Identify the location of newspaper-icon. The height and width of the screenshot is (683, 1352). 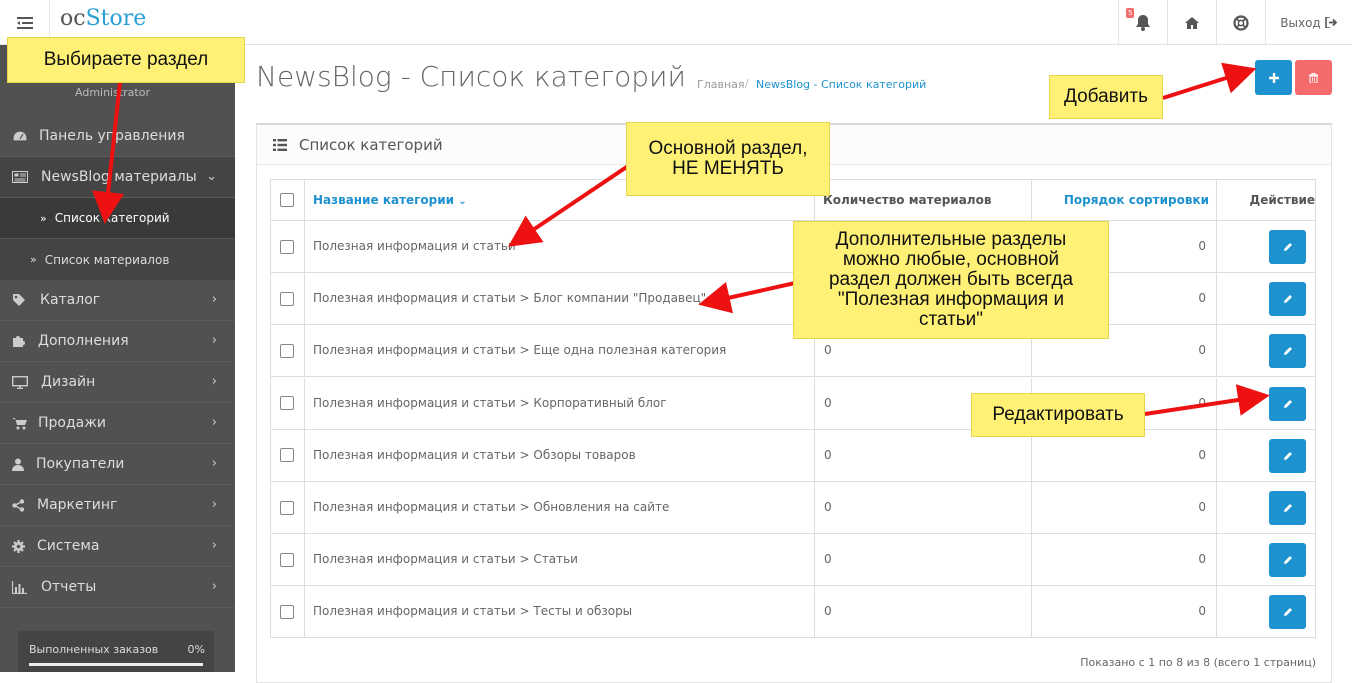
(15, 177).